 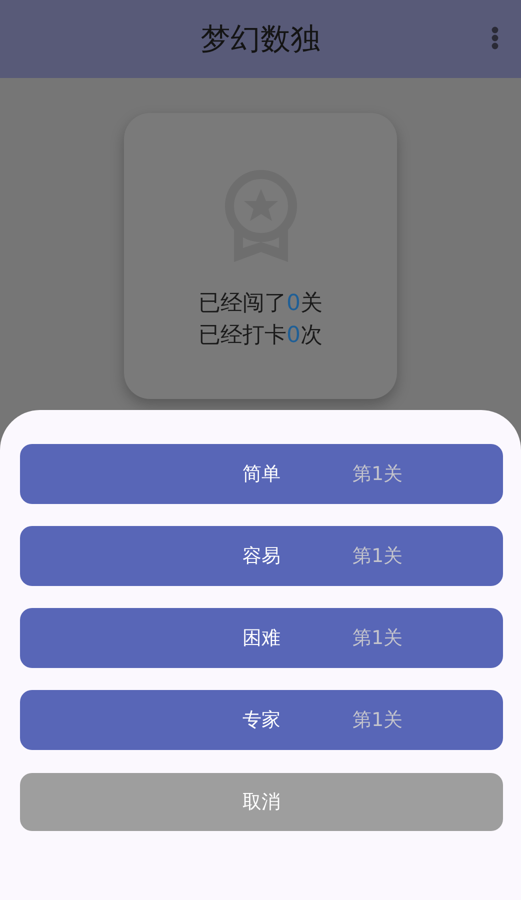 What do you see at coordinates (261, 556) in the screenshot?
I see `difficulty-button: 容易 第1关` at bounding box center [261, 556].